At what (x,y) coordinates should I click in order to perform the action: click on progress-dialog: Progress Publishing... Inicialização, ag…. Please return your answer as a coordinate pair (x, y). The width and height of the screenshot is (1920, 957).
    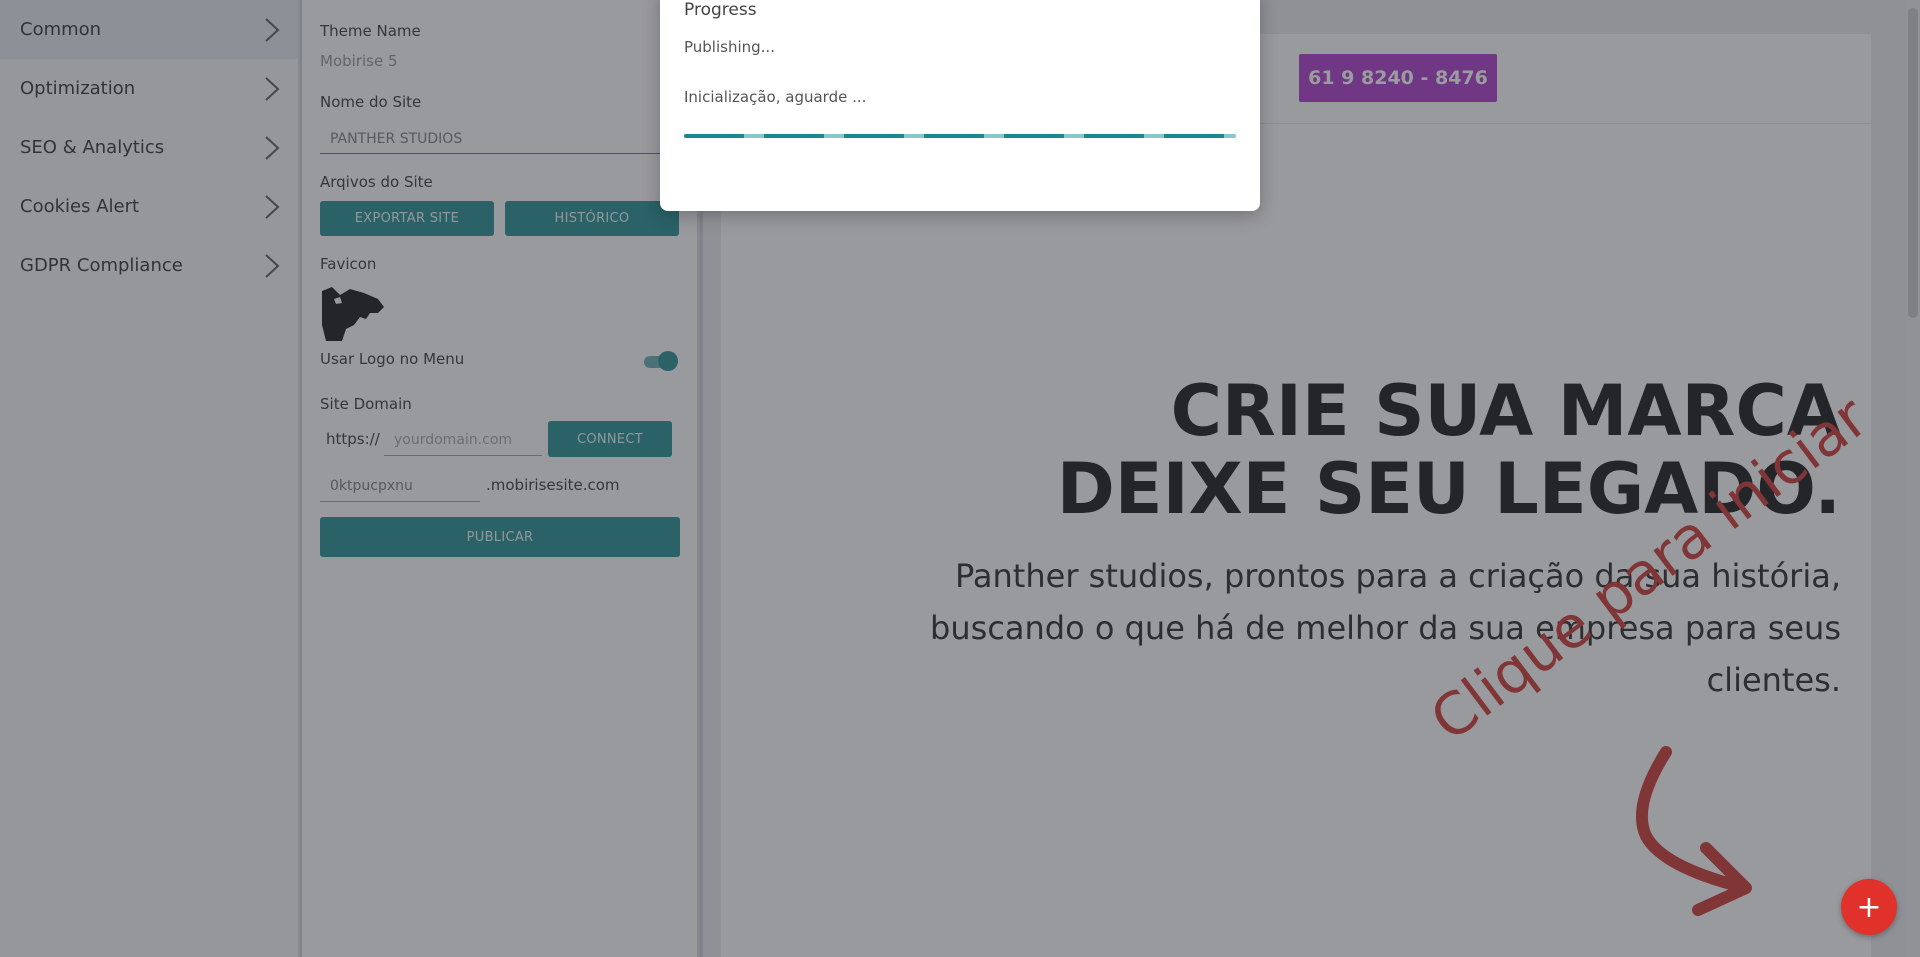
    Looking at the image, I should click on (960, 105).